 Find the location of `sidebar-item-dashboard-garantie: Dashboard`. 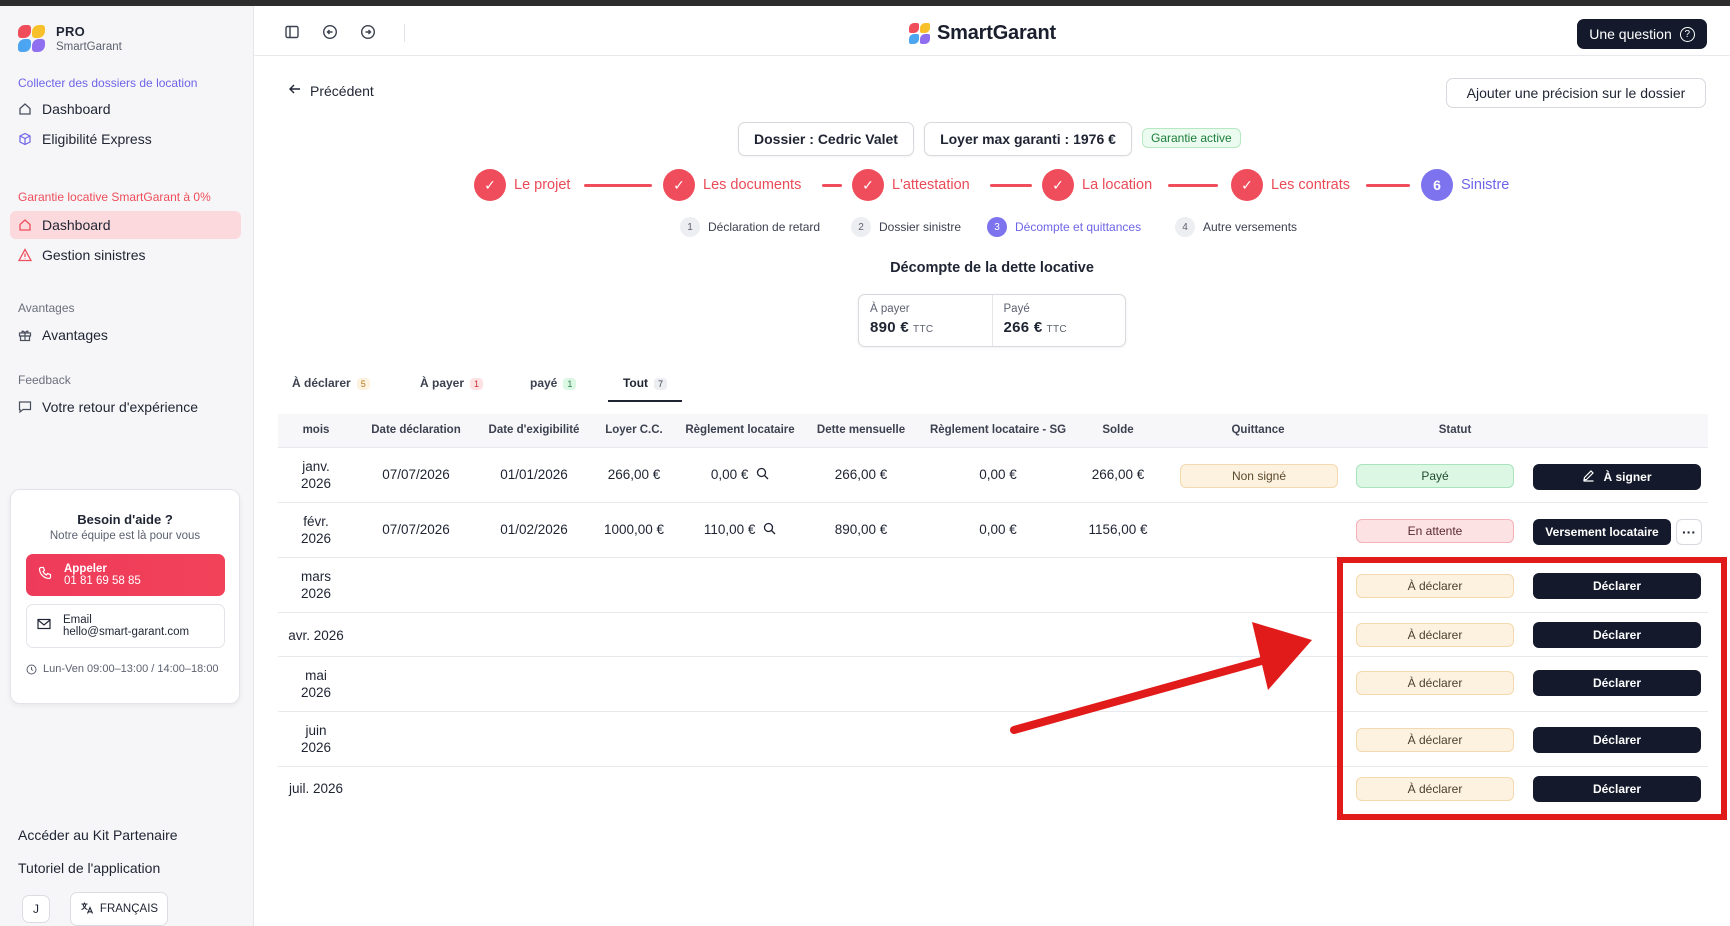

sidebar-item-dashboard-garantie: Dashboard is located at coordinates (125, 225).